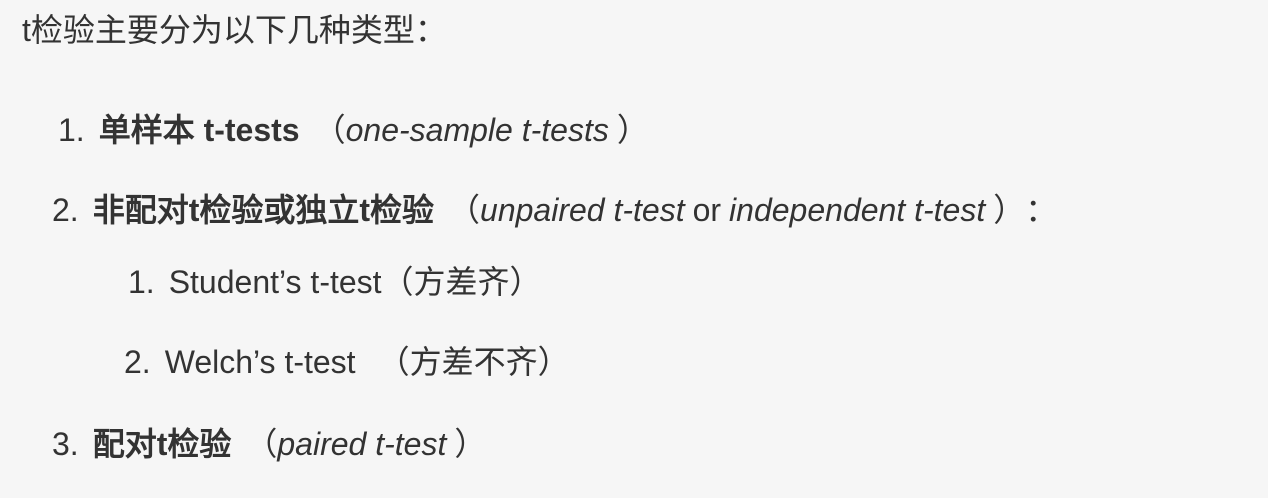 The width and height of the screenshot is (1268, 498). What do you see at coordinates (234, 30) in the screenshot?
I see `intro-paragraph: t检验主要分为以下几种类型：` at bounding box center [234, 30].